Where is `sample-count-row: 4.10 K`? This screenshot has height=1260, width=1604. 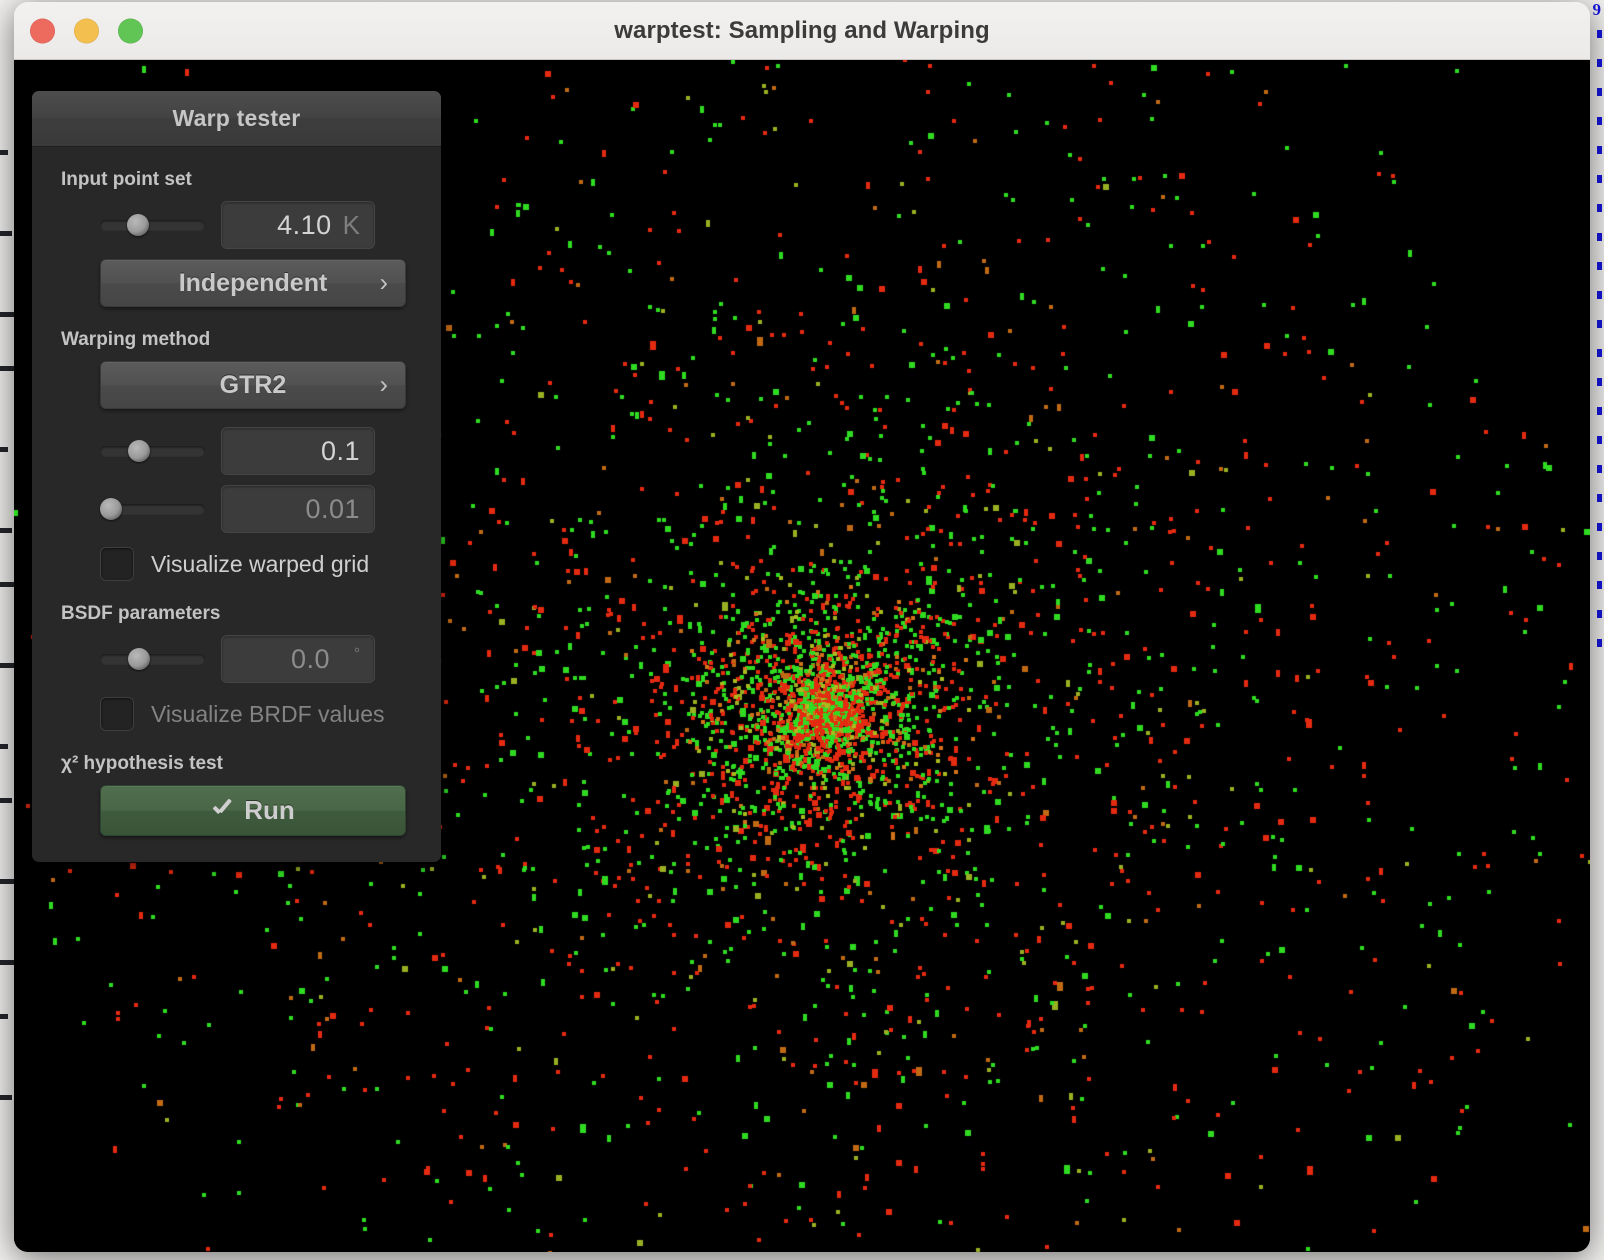 sample-count-row: 4.10 K is located at coordinates (236, 225).